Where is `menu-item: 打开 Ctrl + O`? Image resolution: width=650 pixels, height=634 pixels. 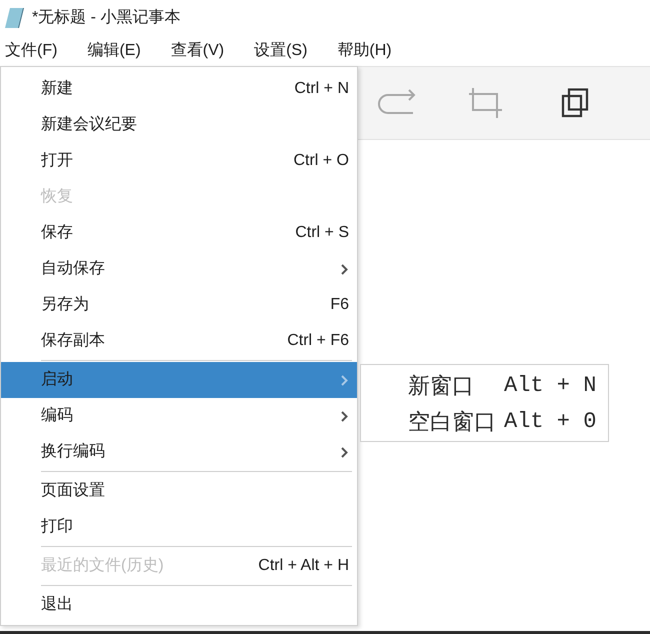
menu-item: 打开 Ctrl + O is located at coordinates (179, 161).